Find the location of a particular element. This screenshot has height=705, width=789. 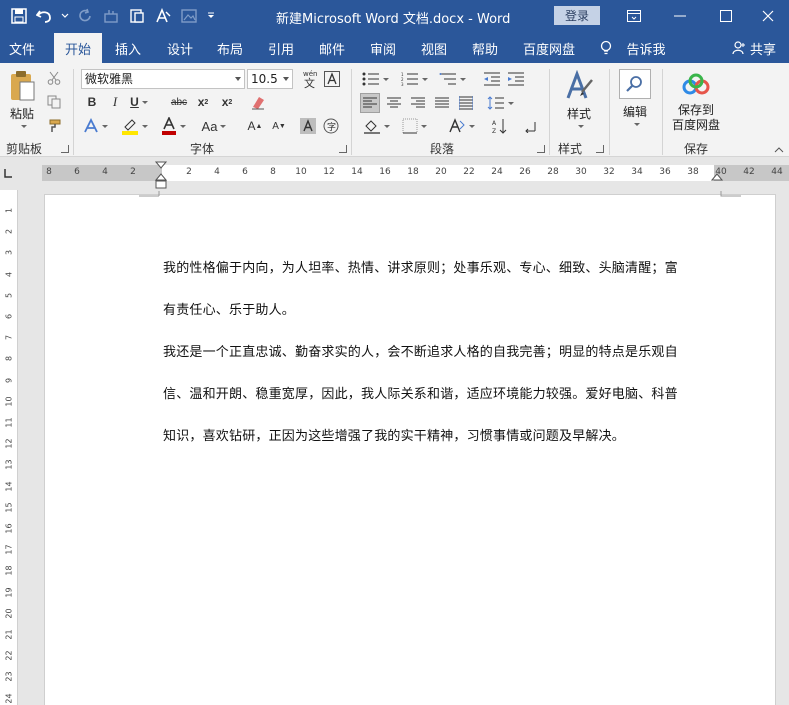

distributed-icon is located at coordinates (466, 103).